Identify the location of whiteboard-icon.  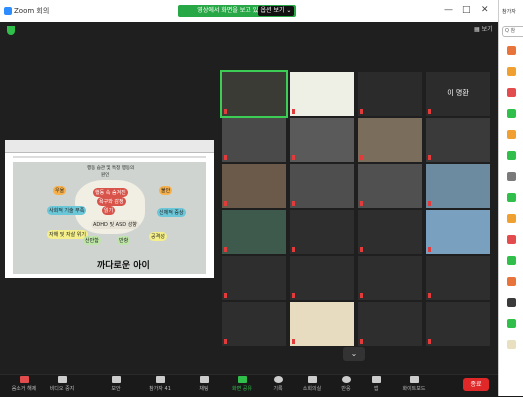
(414, 379).